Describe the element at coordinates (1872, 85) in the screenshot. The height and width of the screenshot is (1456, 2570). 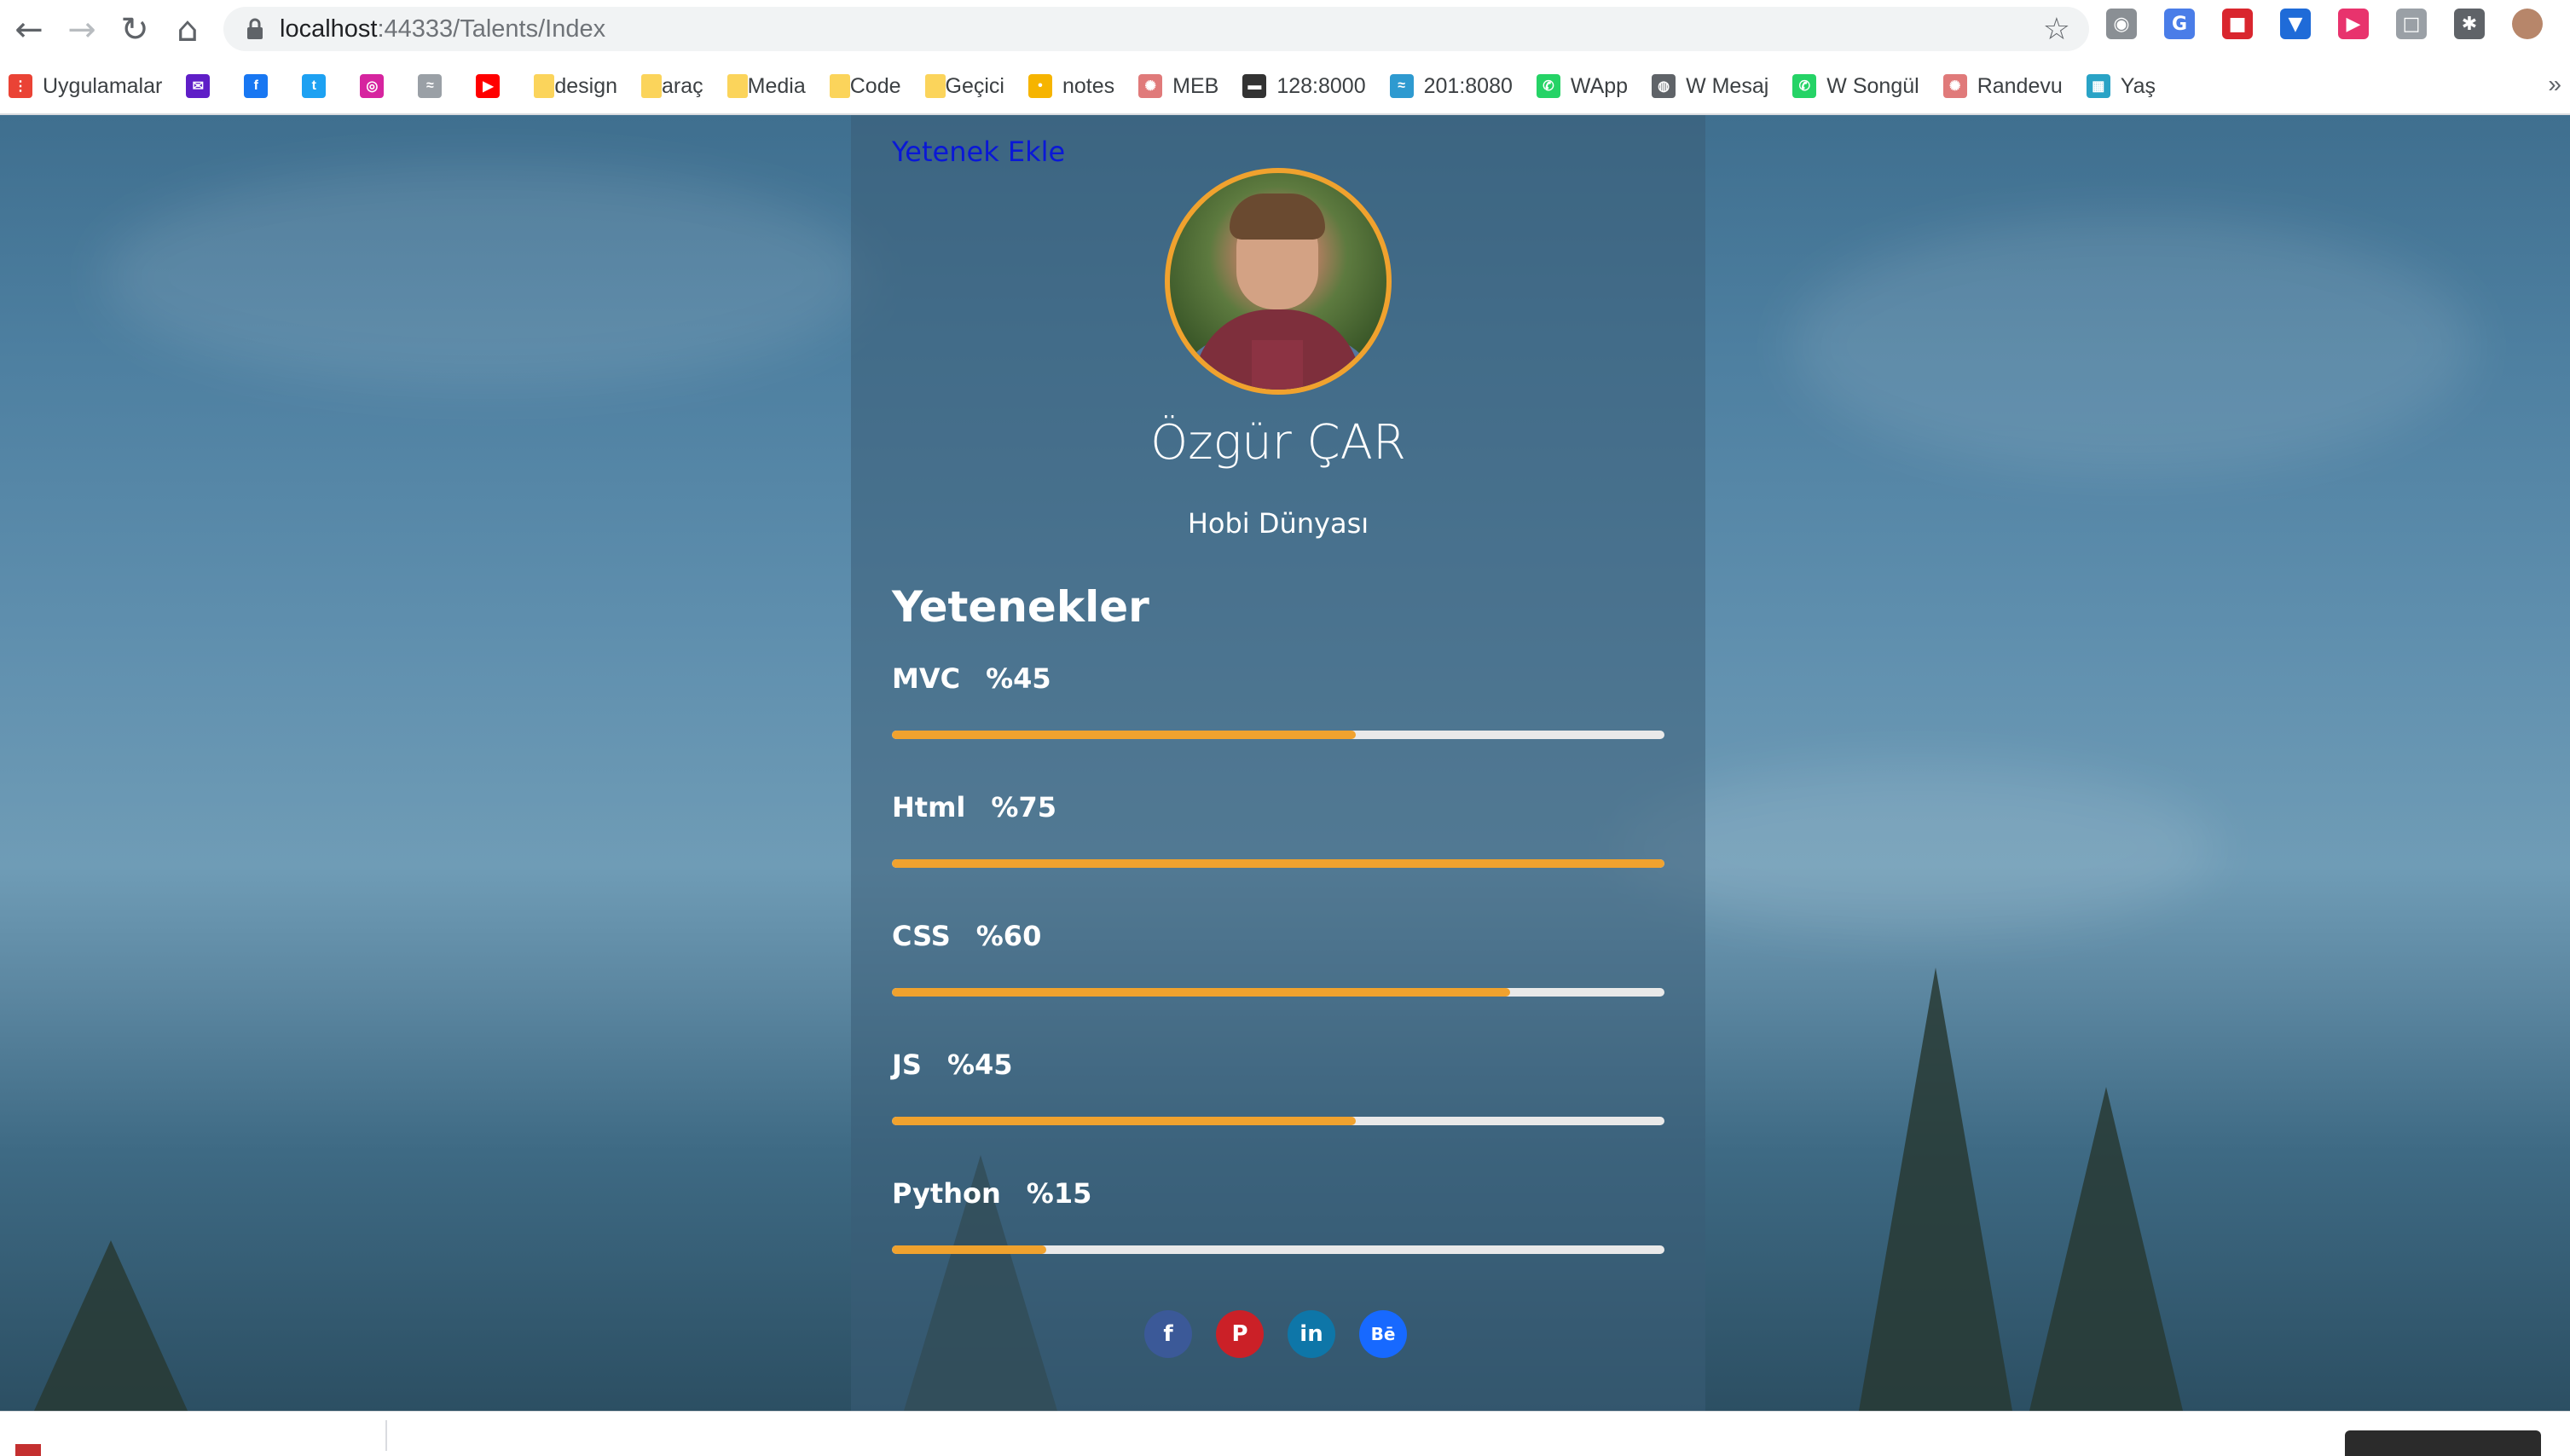
I see `bookmark-label: W Songül` at that location.